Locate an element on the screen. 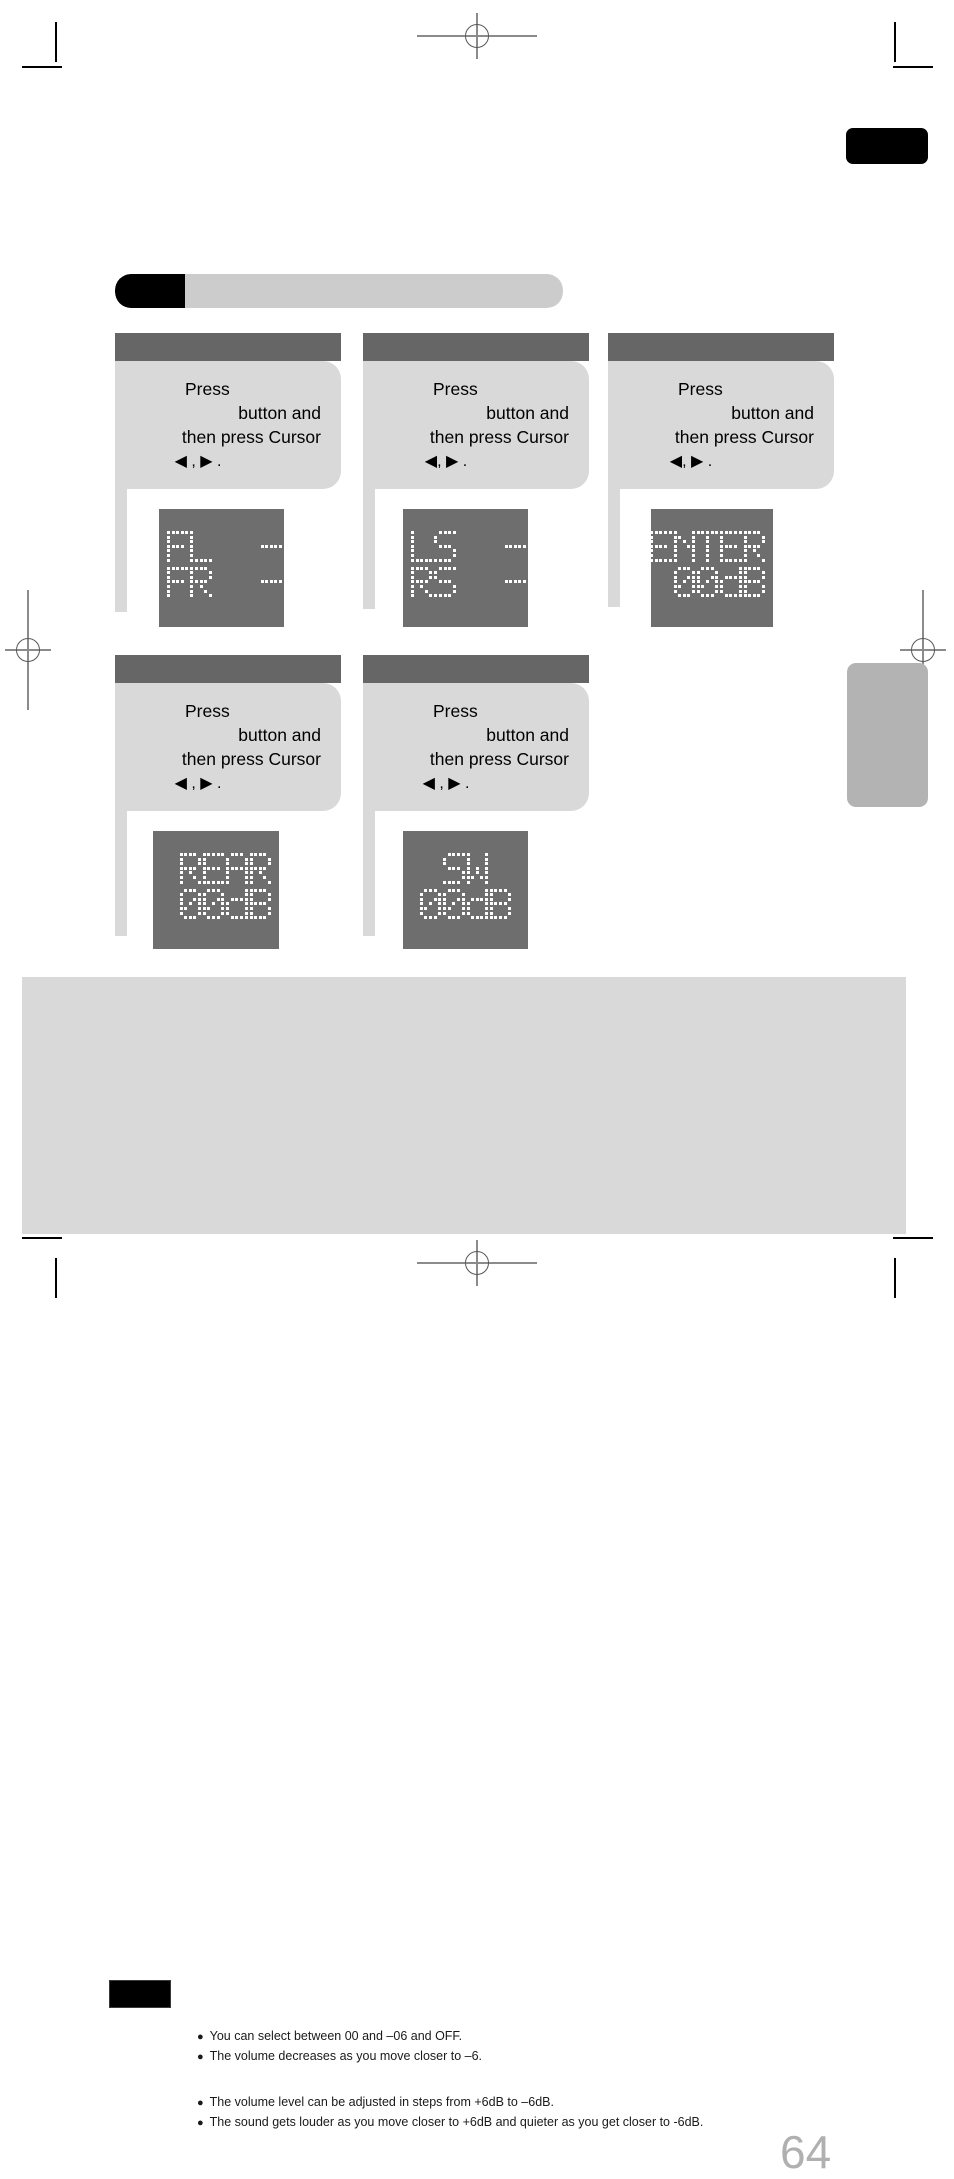 The image size is (954, 2179). step-center: Press button and then press Cursor ◀, ▶ . is located at coordinates (721, 411).